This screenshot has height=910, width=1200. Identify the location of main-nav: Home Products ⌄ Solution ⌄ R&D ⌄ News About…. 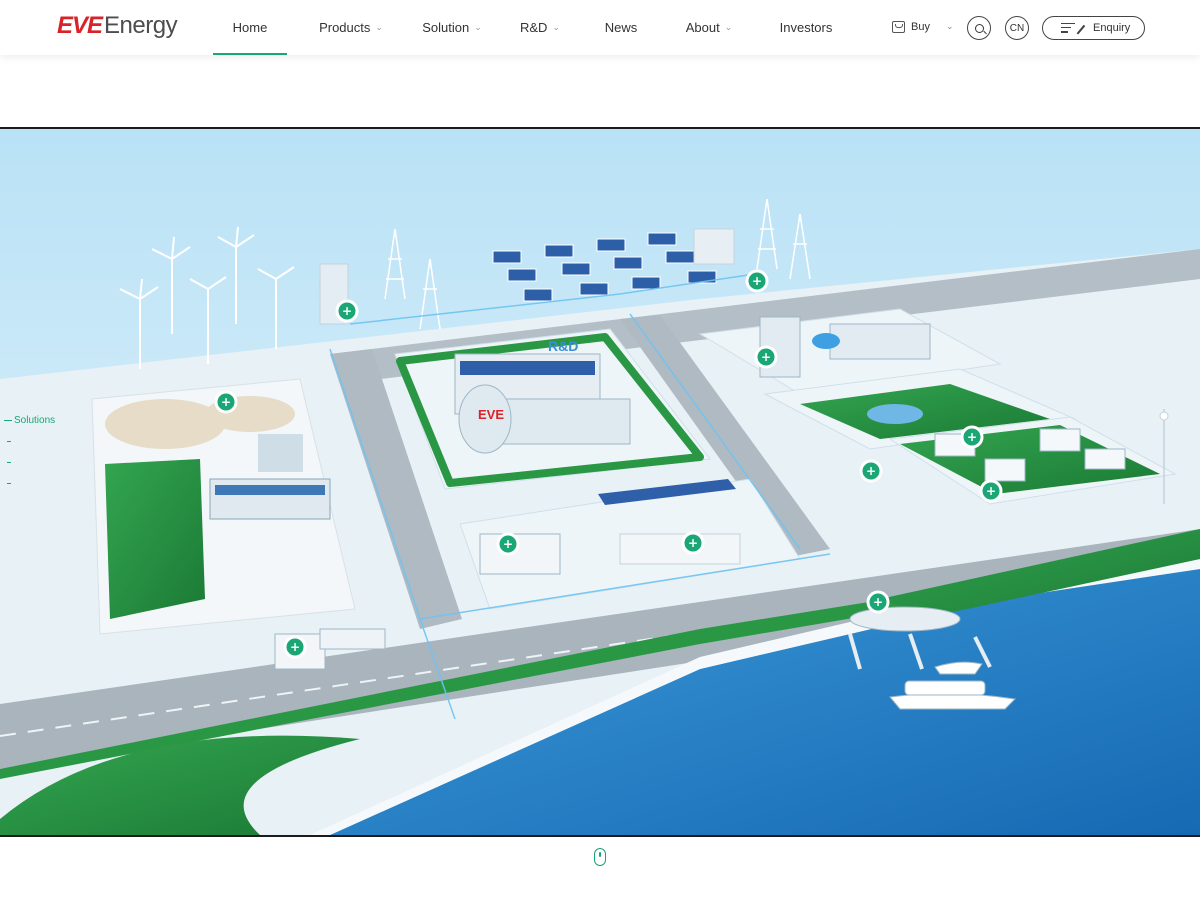
(533, 27).